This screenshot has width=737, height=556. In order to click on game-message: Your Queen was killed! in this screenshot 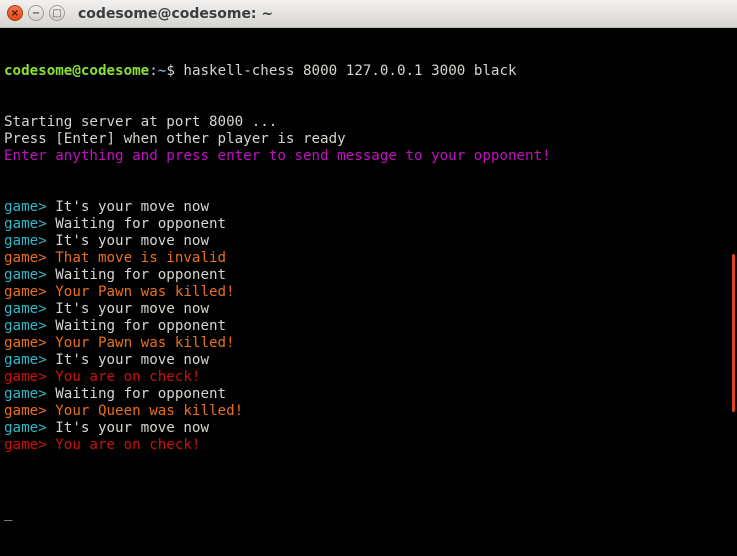, I will do `click(149, 411)`.